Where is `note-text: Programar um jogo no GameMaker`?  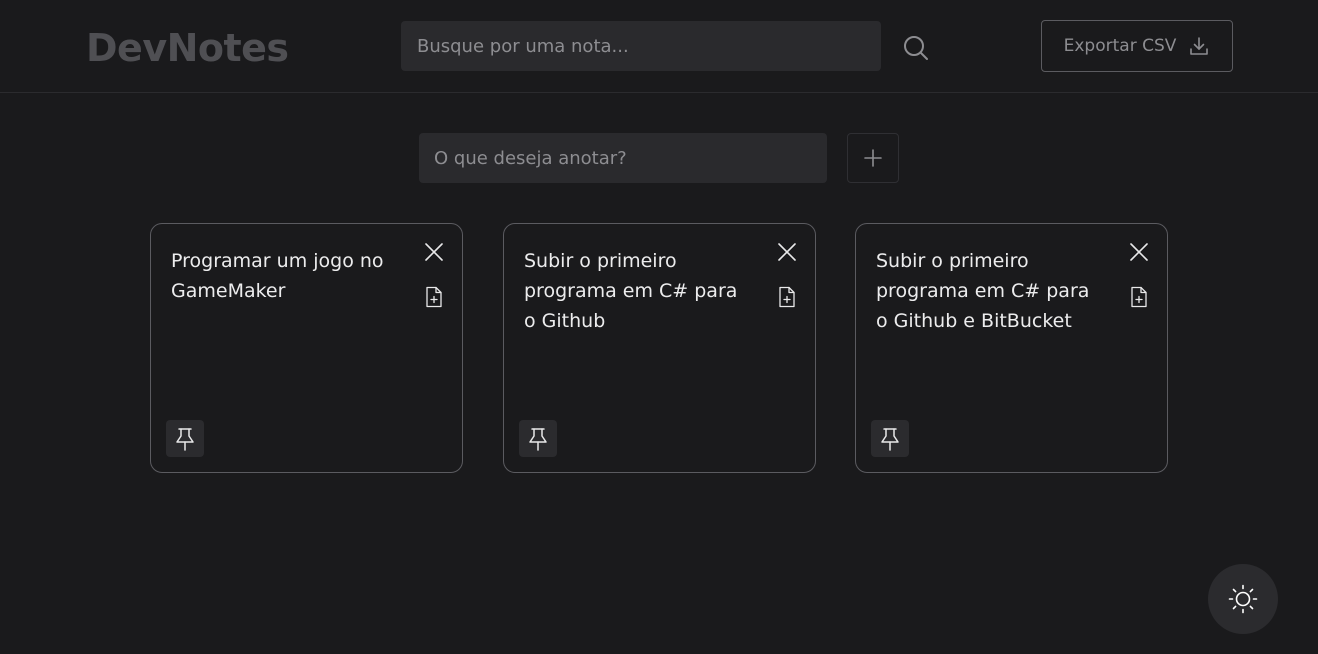
note-text: Programar um jogo no GameMaker is located at coordinates (278, 276).